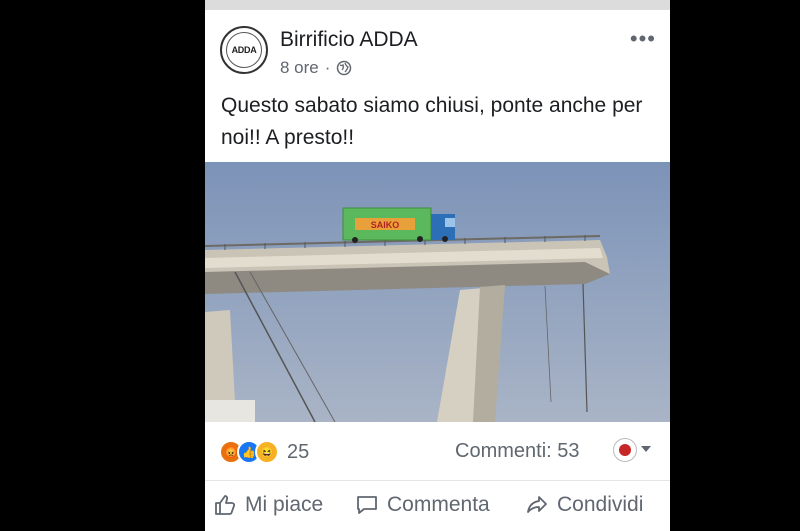  I want to click on globe-icon, so click(344, 68).